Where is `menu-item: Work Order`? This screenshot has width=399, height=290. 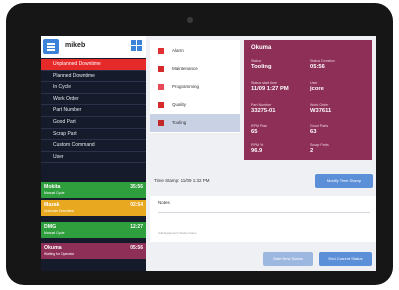 menu-item: Work Order is located at coordinates (93, 100).